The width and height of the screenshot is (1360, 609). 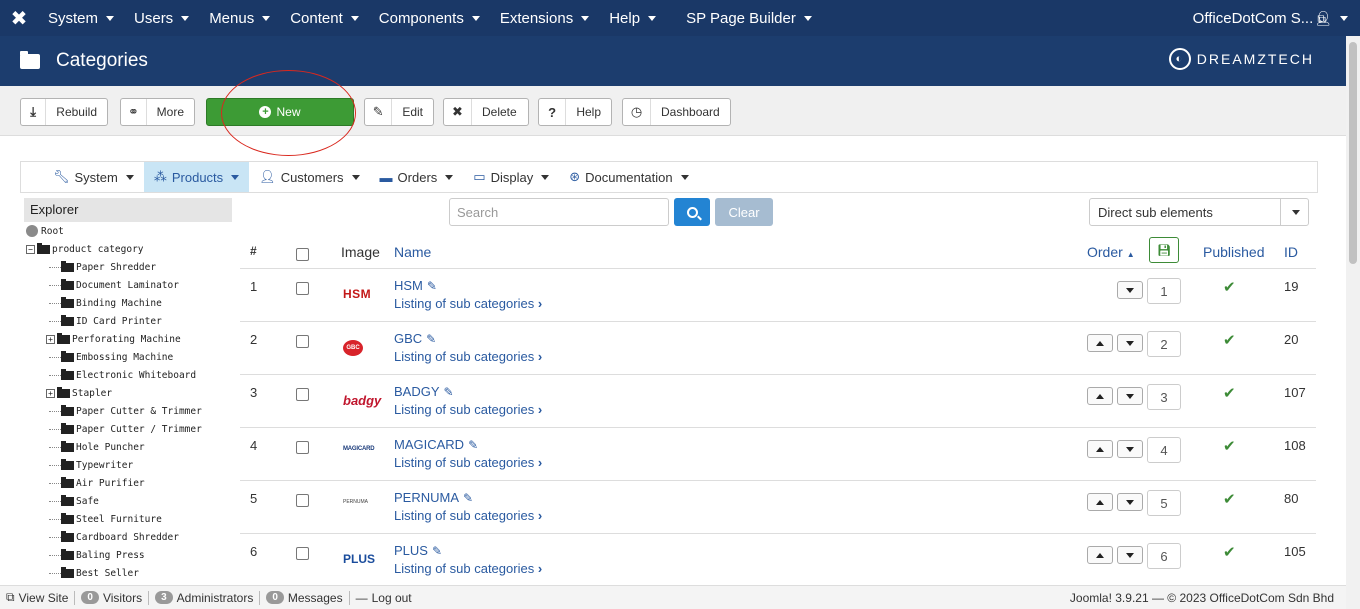 What do you see at coordinates (384, 598) in the screenshot?
I see `logout-link: — Log out` at bounding box center [384, 598].